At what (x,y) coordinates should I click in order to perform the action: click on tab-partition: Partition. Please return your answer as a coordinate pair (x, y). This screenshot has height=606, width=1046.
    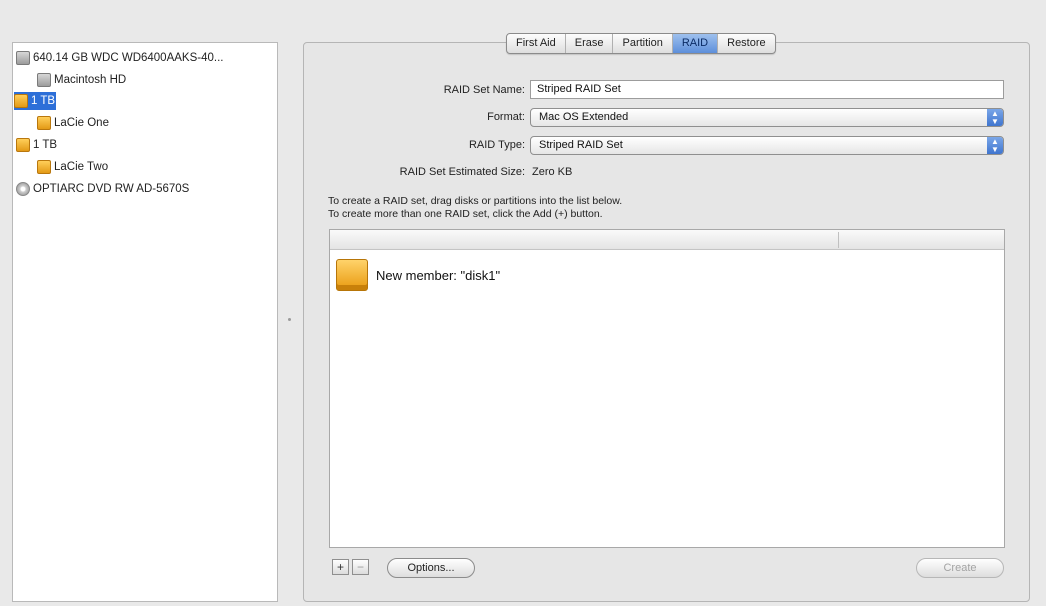
    Looking at the image, I should click on (643, 43).